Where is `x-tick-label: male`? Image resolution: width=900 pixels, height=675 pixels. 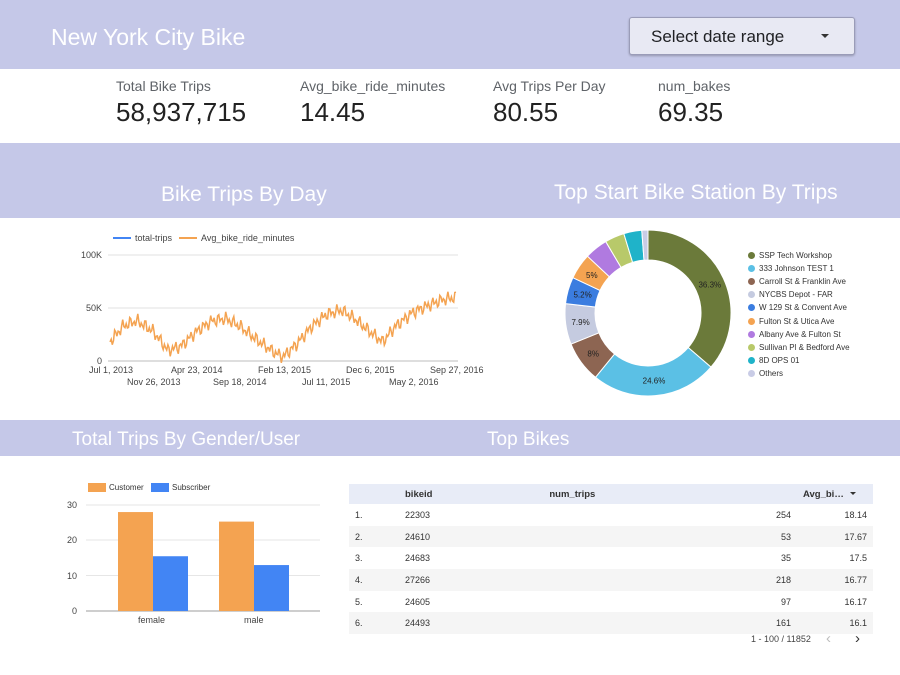
x-tick-label: male is located at coordinates (254, 620).